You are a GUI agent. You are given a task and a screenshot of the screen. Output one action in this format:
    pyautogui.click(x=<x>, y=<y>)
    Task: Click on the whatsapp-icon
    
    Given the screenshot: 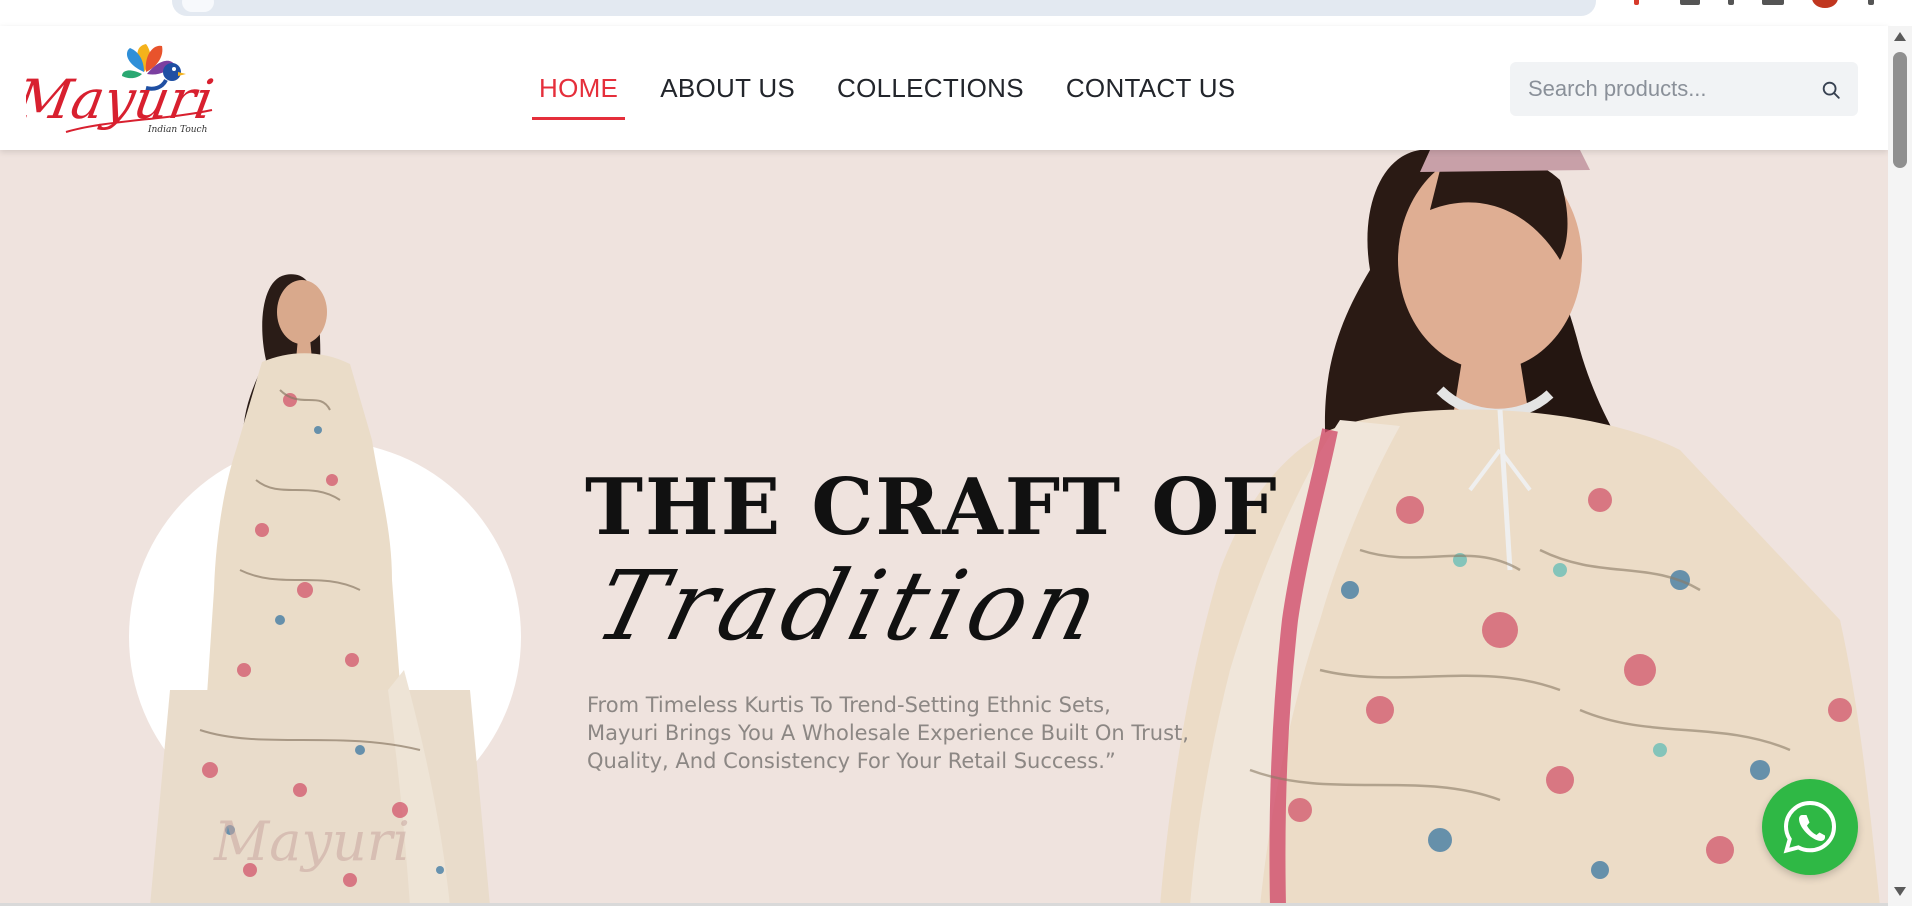 What is the action you would take?
    pyautogui.click(x=1810, y=827)
    